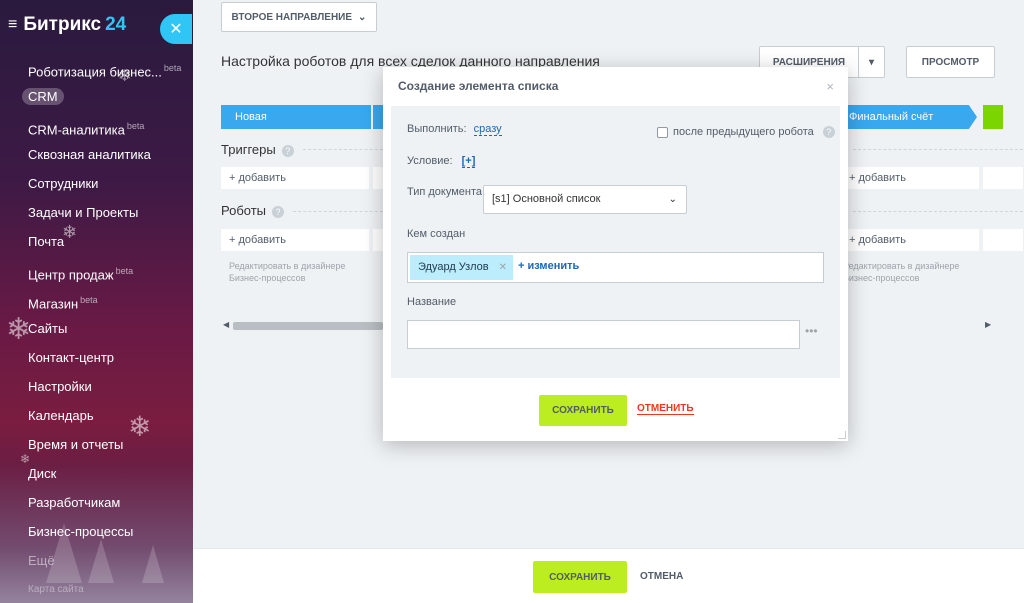  I want to click on sidebar-item-crm-analytics: CRM-аналитика beta, so click(96, 128).